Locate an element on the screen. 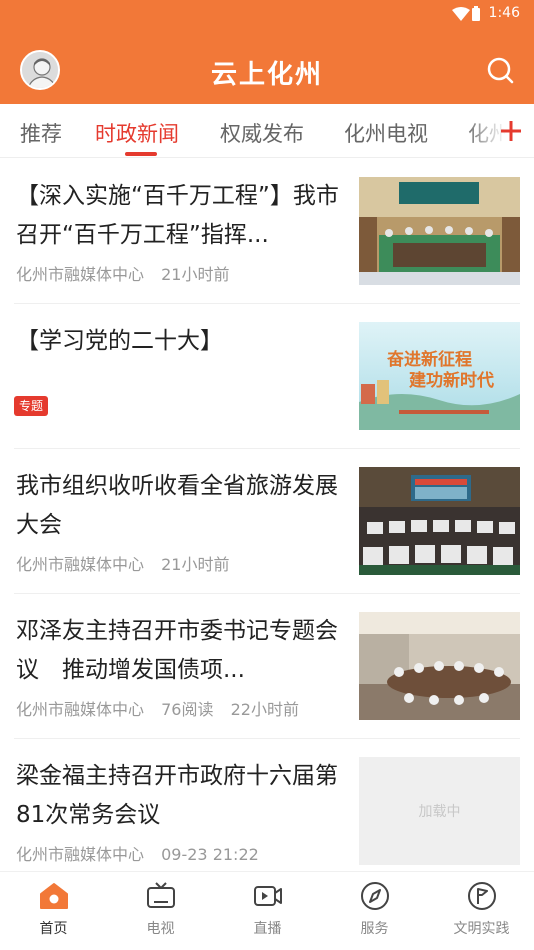  nav-civilization-label: 文明实践 is located at coordinates (481, 928).